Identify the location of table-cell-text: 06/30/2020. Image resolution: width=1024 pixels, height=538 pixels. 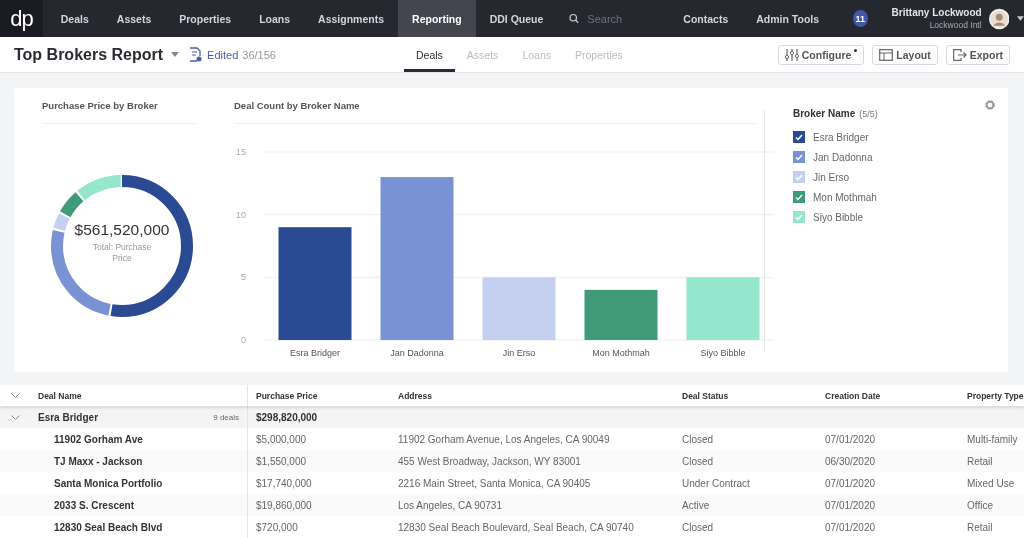
(850, 461).